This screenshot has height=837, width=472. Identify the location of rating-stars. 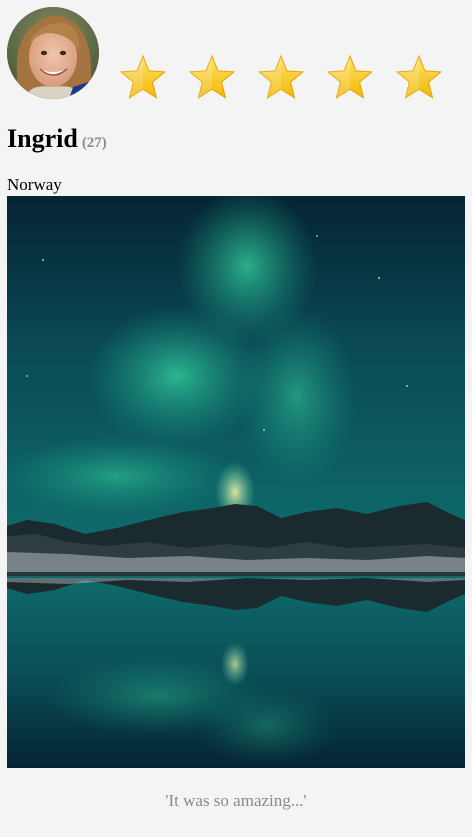
(285, 77).